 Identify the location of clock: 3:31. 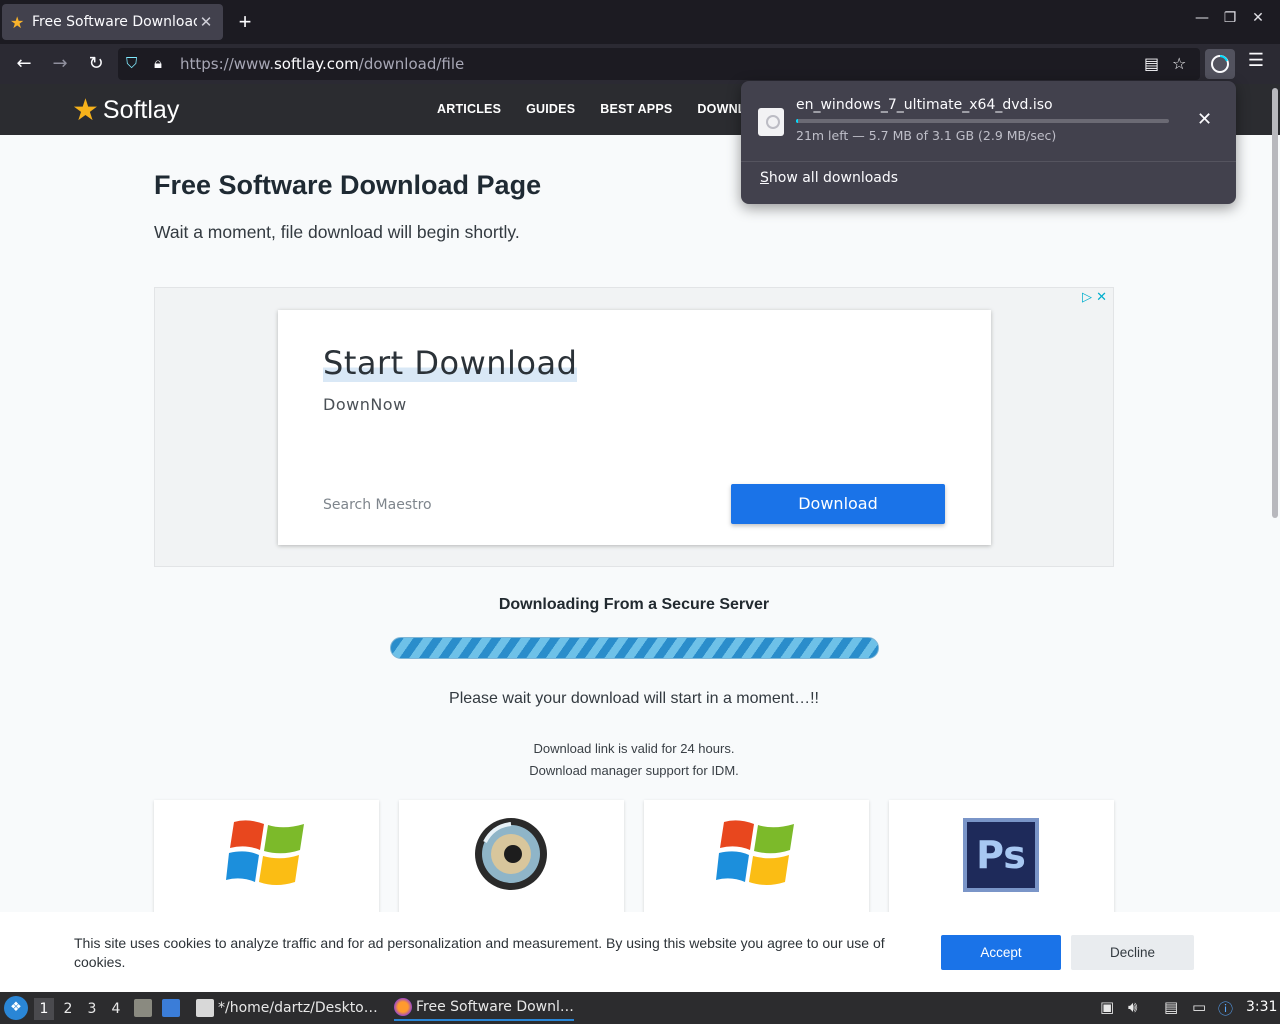
(1262, 1007).